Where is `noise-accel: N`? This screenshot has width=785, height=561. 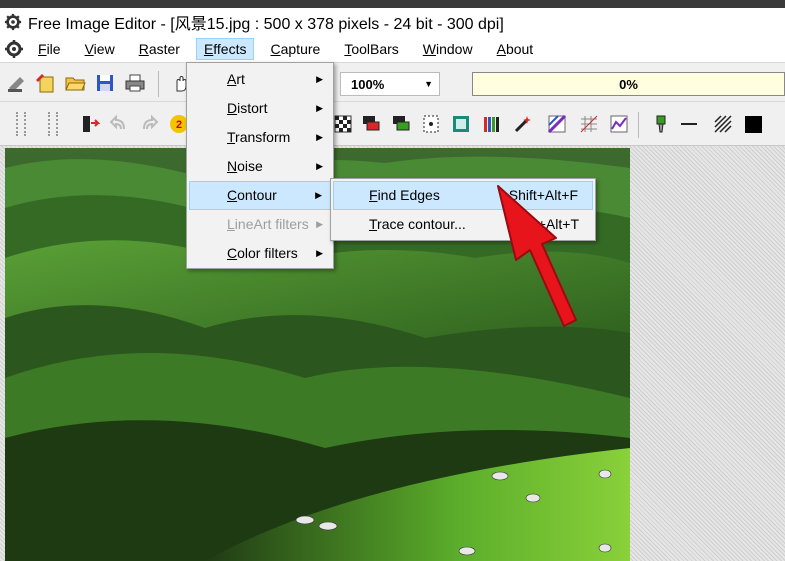
noise-accel: N is located at coordinates (232, 166).